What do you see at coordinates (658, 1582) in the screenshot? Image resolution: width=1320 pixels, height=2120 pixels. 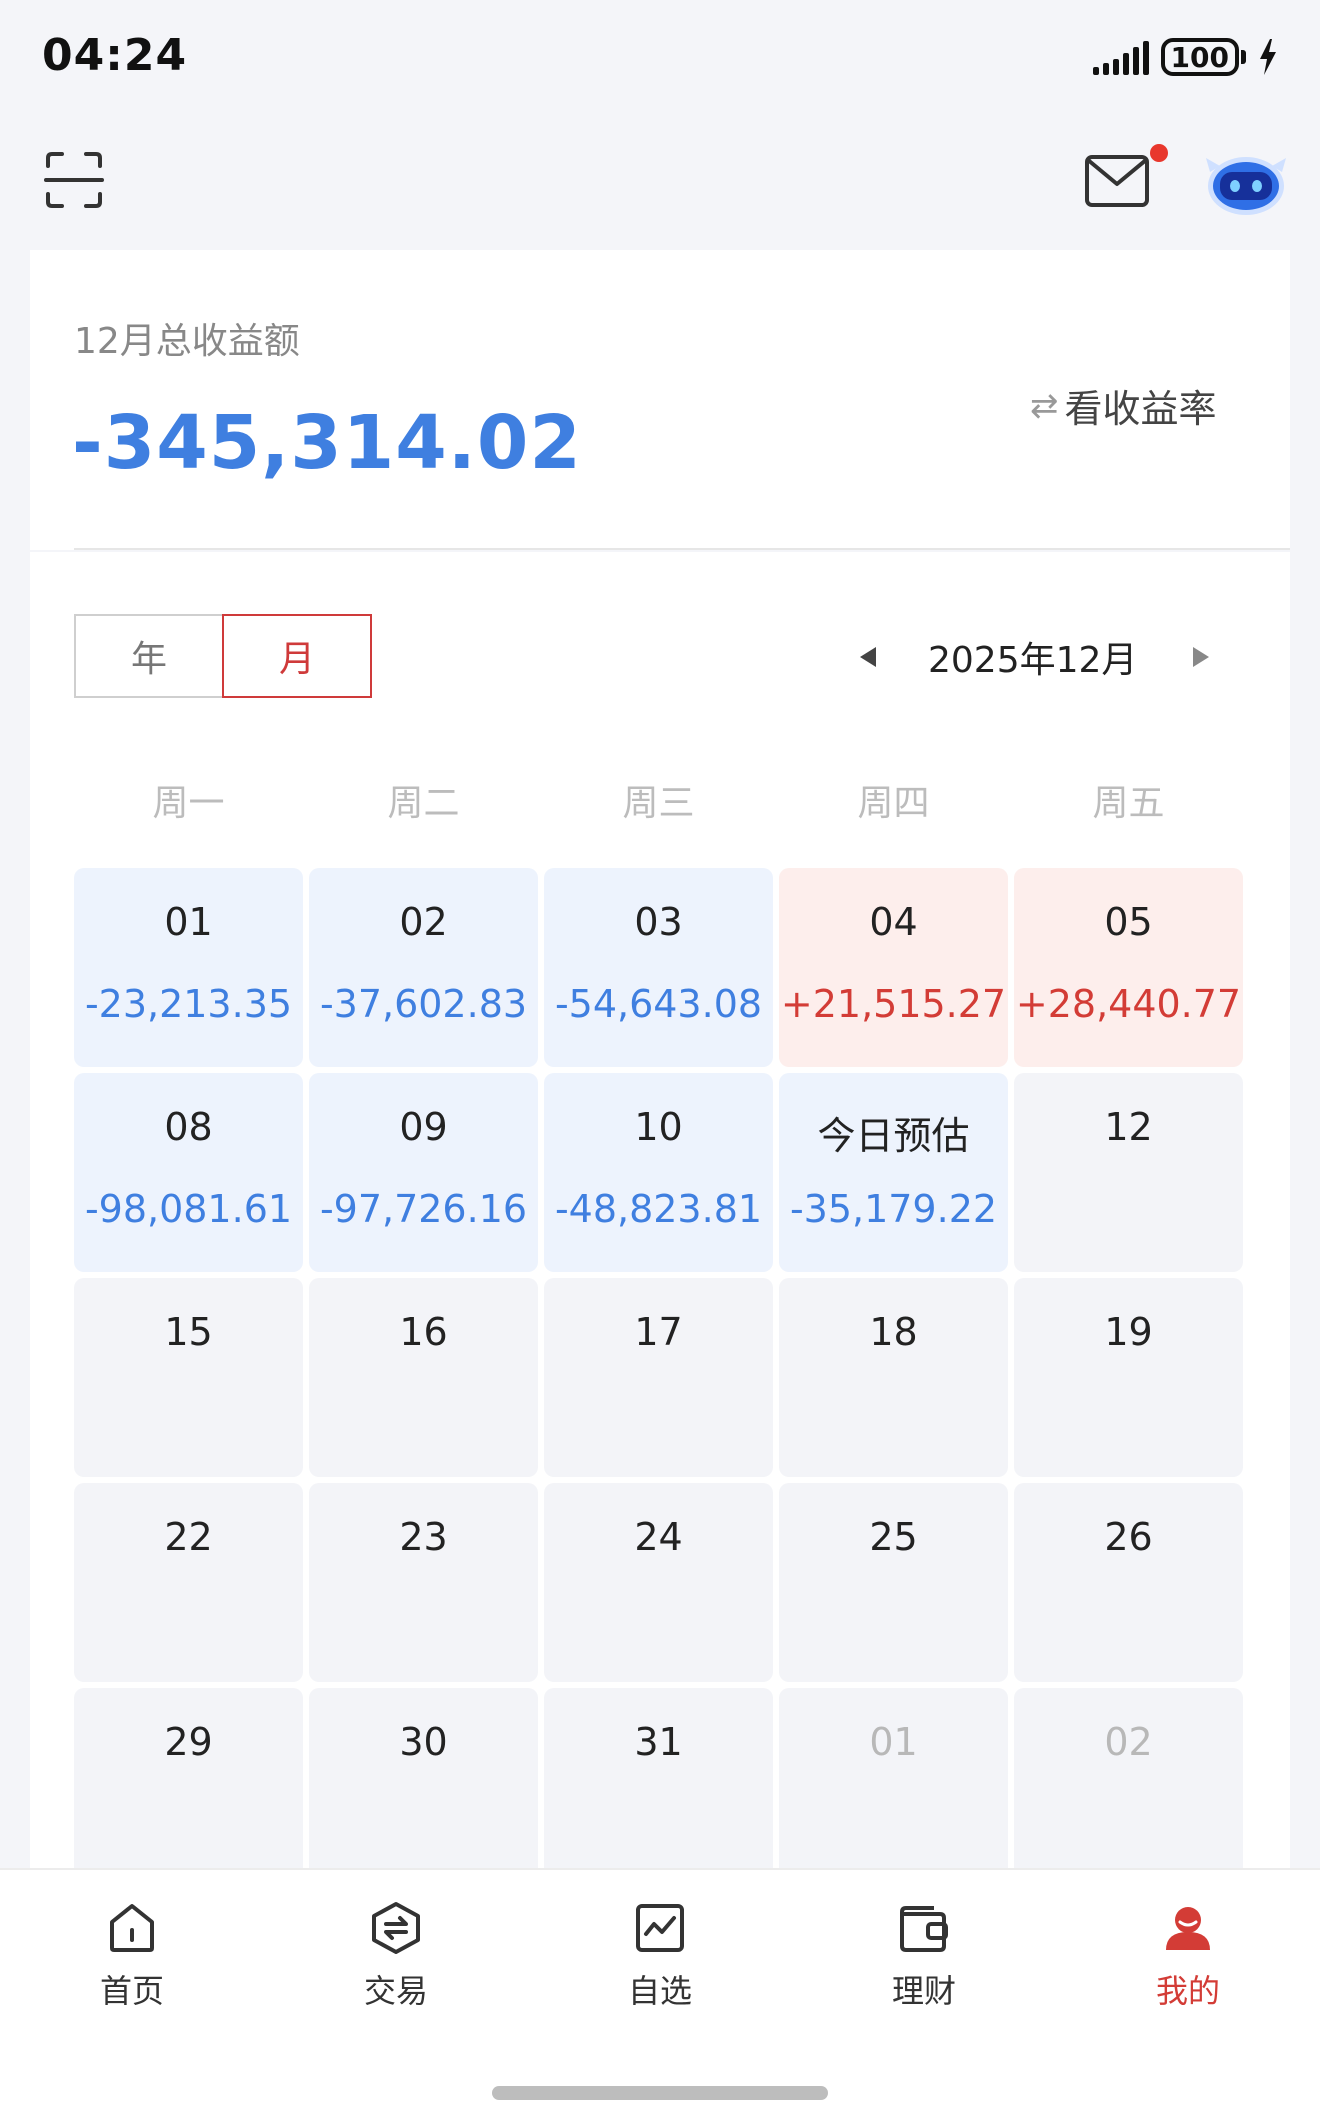 I see `calendar-day-cell: 24` at bounding box center [658, 1582].